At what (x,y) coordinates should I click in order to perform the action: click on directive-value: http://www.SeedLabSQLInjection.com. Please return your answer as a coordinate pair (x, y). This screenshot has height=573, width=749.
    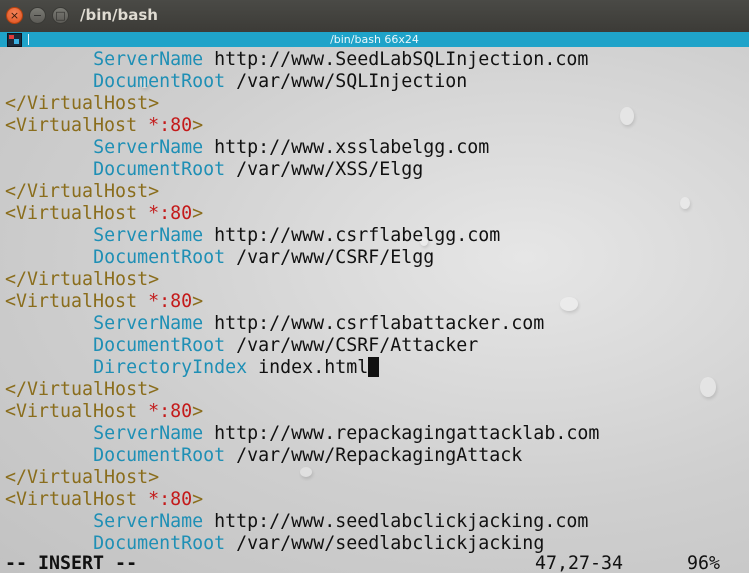
    Looking at the image, I should click on (396, 59).